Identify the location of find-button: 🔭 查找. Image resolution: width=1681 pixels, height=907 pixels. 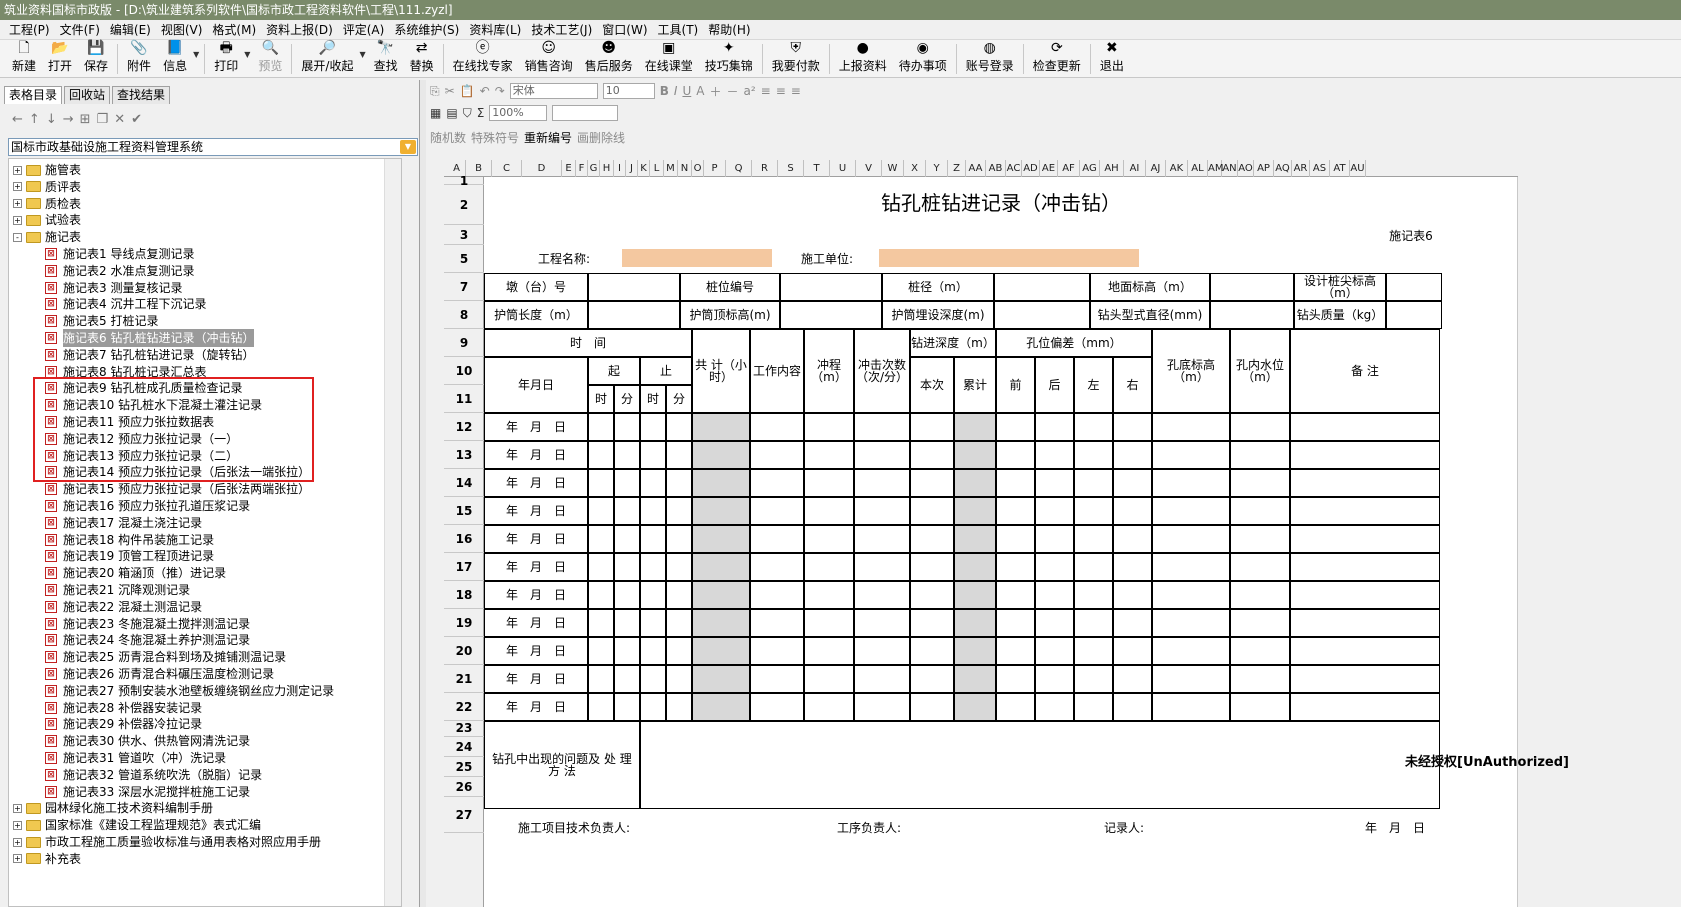
(386, 59).